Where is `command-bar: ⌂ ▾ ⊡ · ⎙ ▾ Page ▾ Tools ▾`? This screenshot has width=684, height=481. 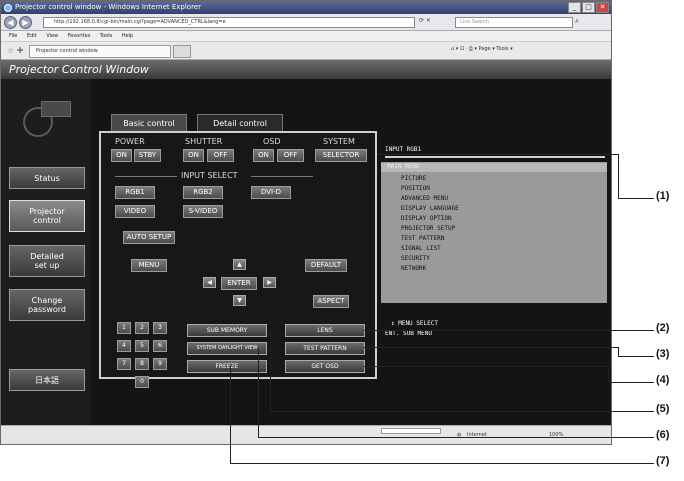
command-bar: ⌂ ▾ ⊡ · ⎙ ▾ Page ▾ Tools ▾ is located at coordinates (482, 49).